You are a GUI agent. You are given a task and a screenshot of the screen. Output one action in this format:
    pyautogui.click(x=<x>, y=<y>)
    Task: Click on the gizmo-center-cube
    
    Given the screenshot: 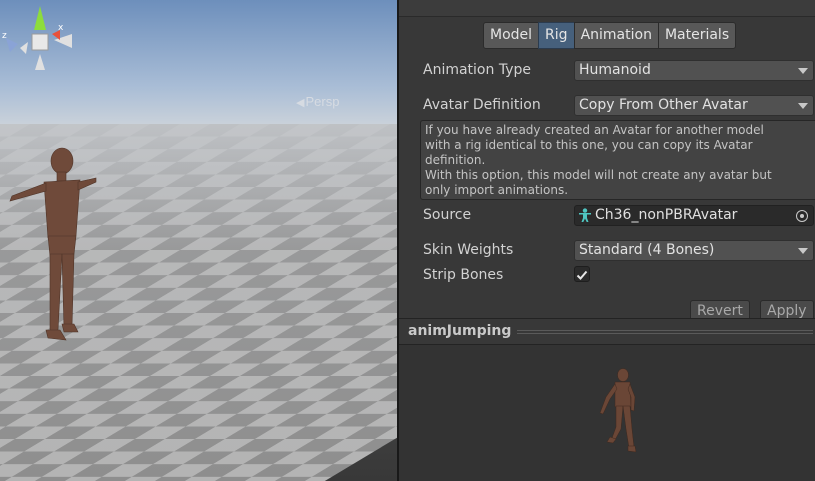 What is the action you would take?
    pyautogui.click(x=40, y=42)
    